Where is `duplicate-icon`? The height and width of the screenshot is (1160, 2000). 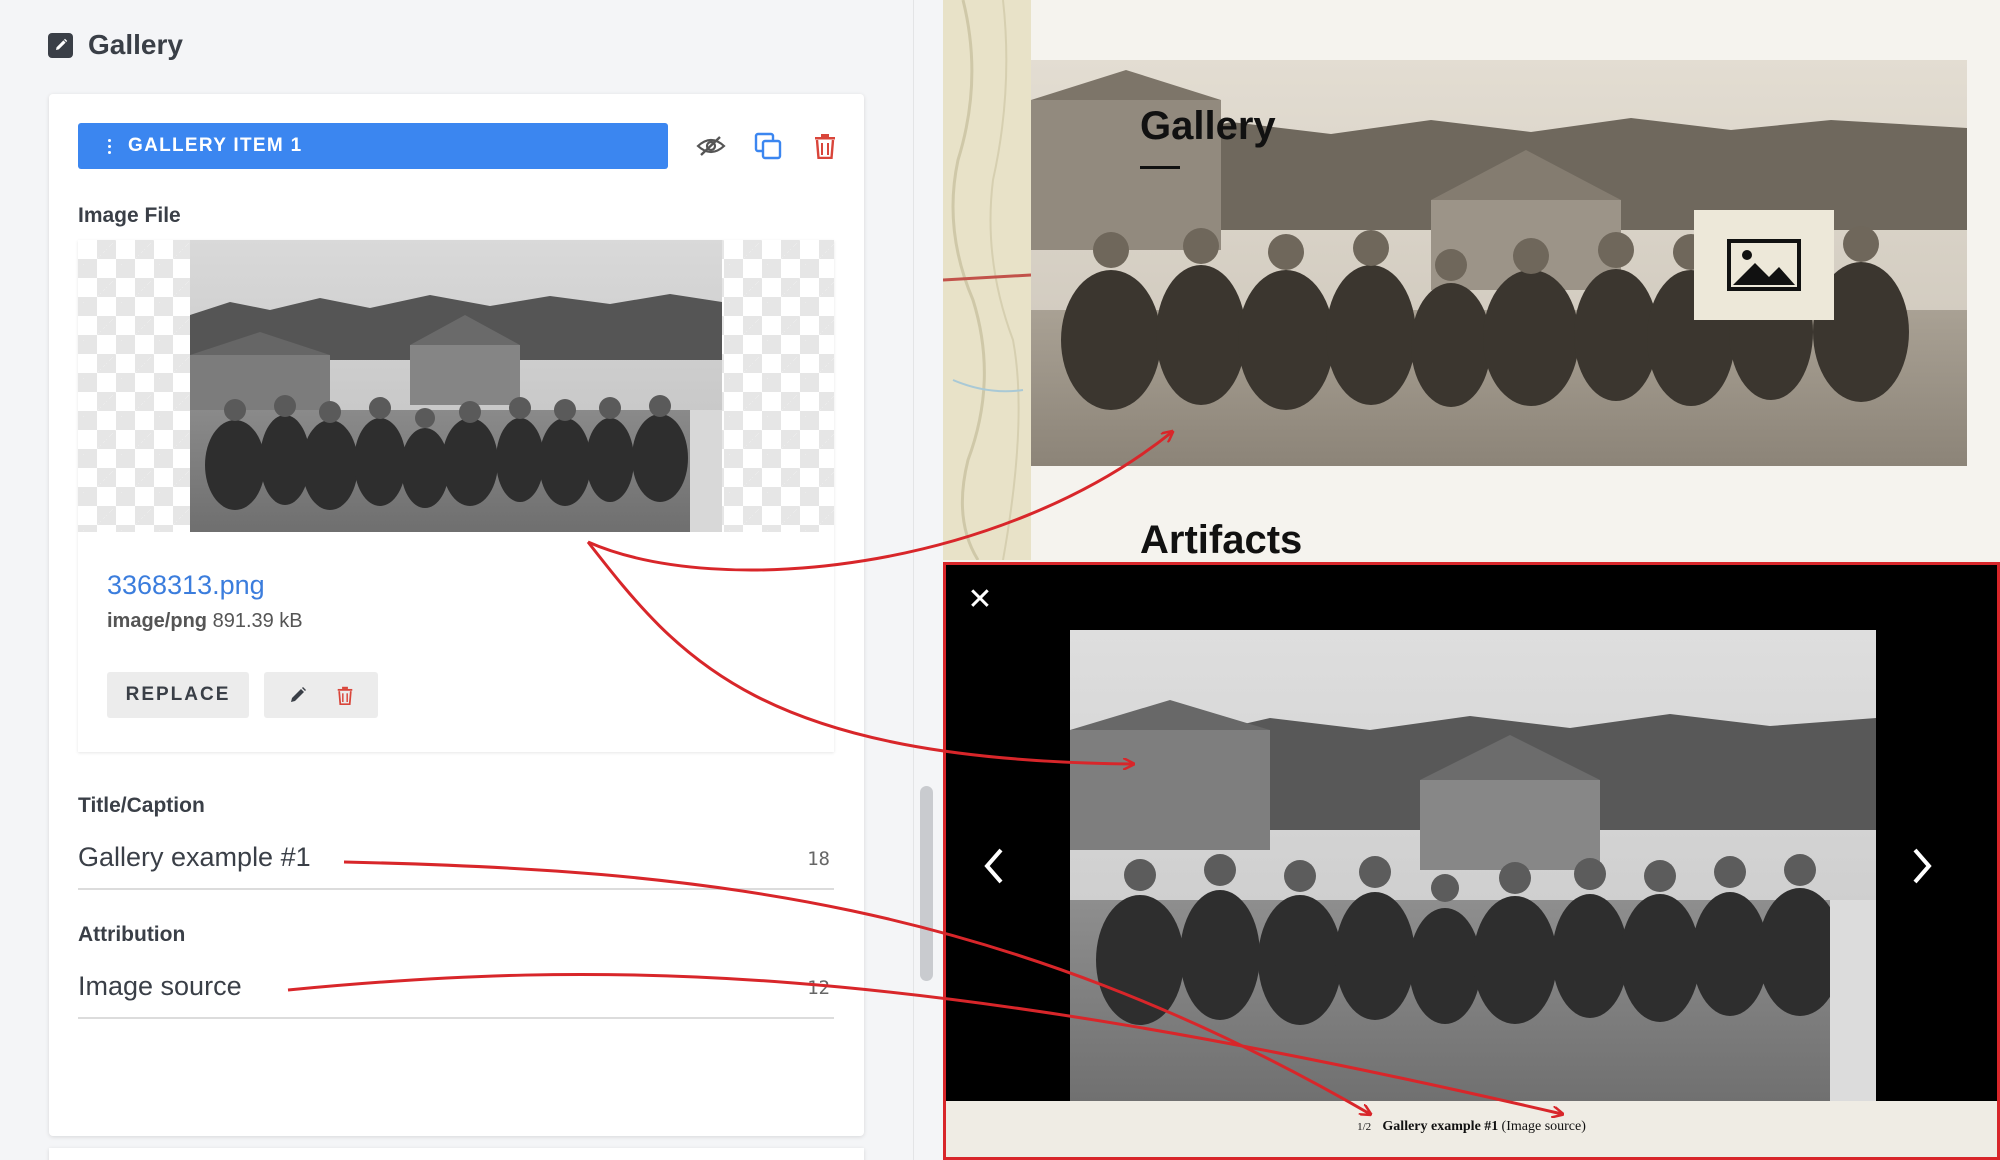
duplicate-icon is located at coordinates (768, 146).